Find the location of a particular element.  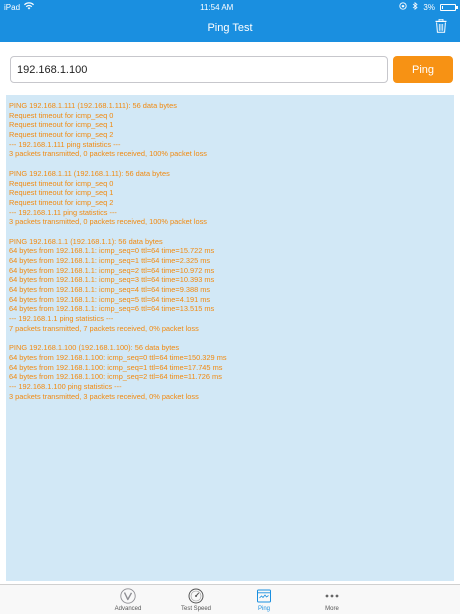

tab-ping: Ping is located at coordinates (264, 599).